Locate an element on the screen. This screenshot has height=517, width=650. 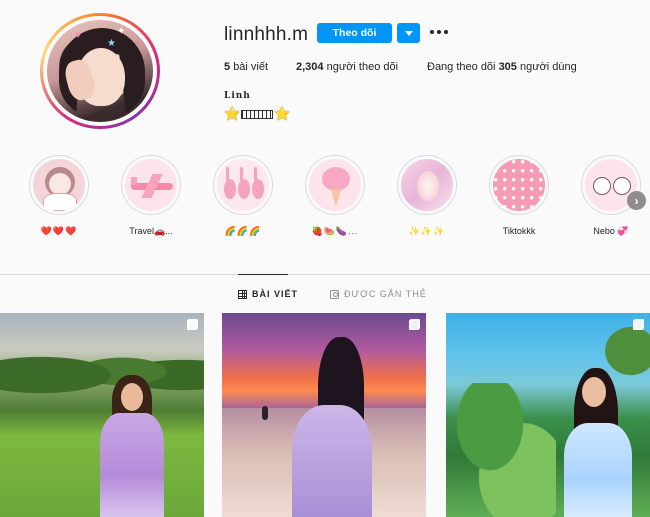
more-options-button is located at coordinates (439, 32).